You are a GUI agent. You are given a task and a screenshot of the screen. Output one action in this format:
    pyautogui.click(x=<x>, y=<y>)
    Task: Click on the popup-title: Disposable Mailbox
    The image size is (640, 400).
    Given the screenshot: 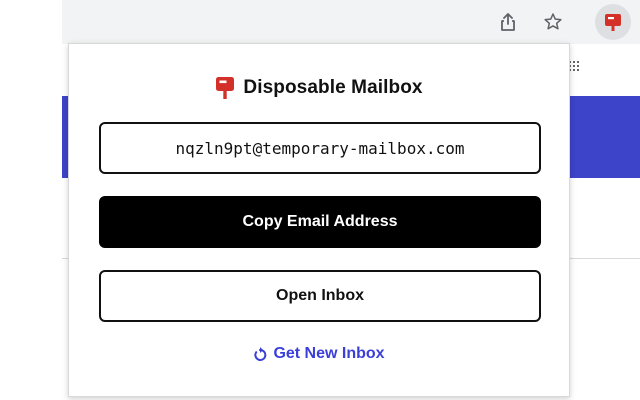 What is the action you would take?
    pyautogui.click(x=333, y=87)
    